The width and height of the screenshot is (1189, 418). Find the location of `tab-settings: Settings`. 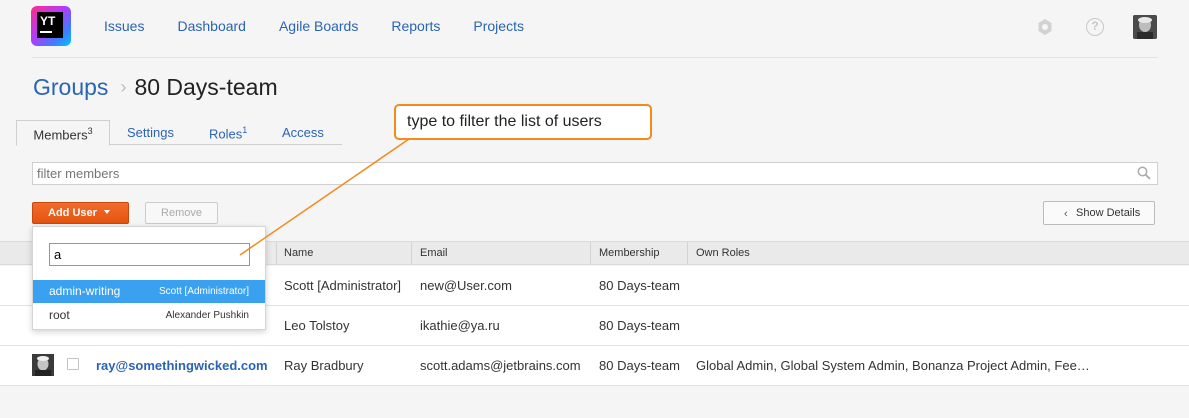

tab-settings: Settings is located at coordinates (150, 132).